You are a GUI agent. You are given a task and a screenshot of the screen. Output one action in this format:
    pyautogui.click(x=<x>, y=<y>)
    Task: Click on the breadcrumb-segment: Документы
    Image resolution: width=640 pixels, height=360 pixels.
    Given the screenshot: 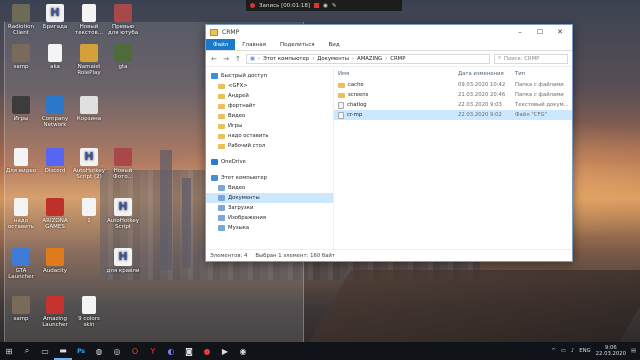 What is the action you would take?
    pyautogui.click(x=333, y=59)
    